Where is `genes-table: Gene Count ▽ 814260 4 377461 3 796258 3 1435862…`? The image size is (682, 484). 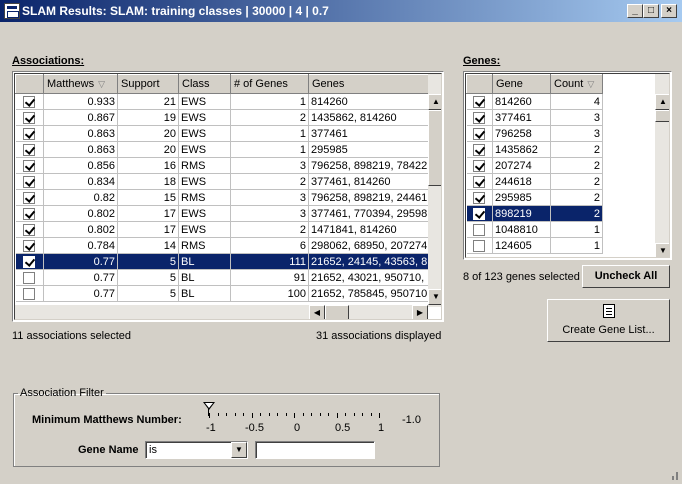 genes-table: Gene Count ▽ 814260 4 377461 3 796258 3 1435862… is located at coordinates (567, 165).